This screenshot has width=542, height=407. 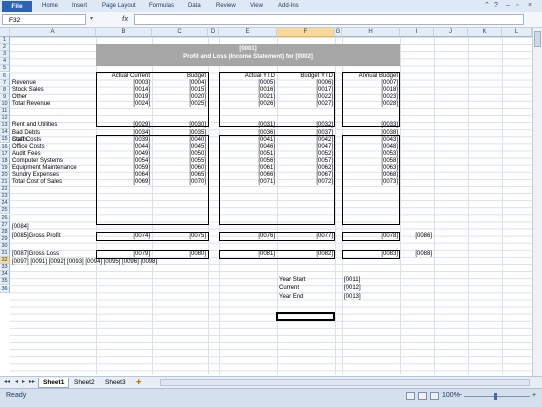 I want to click on row-label: Total Cost of Sales, so click(x=37, y=182).